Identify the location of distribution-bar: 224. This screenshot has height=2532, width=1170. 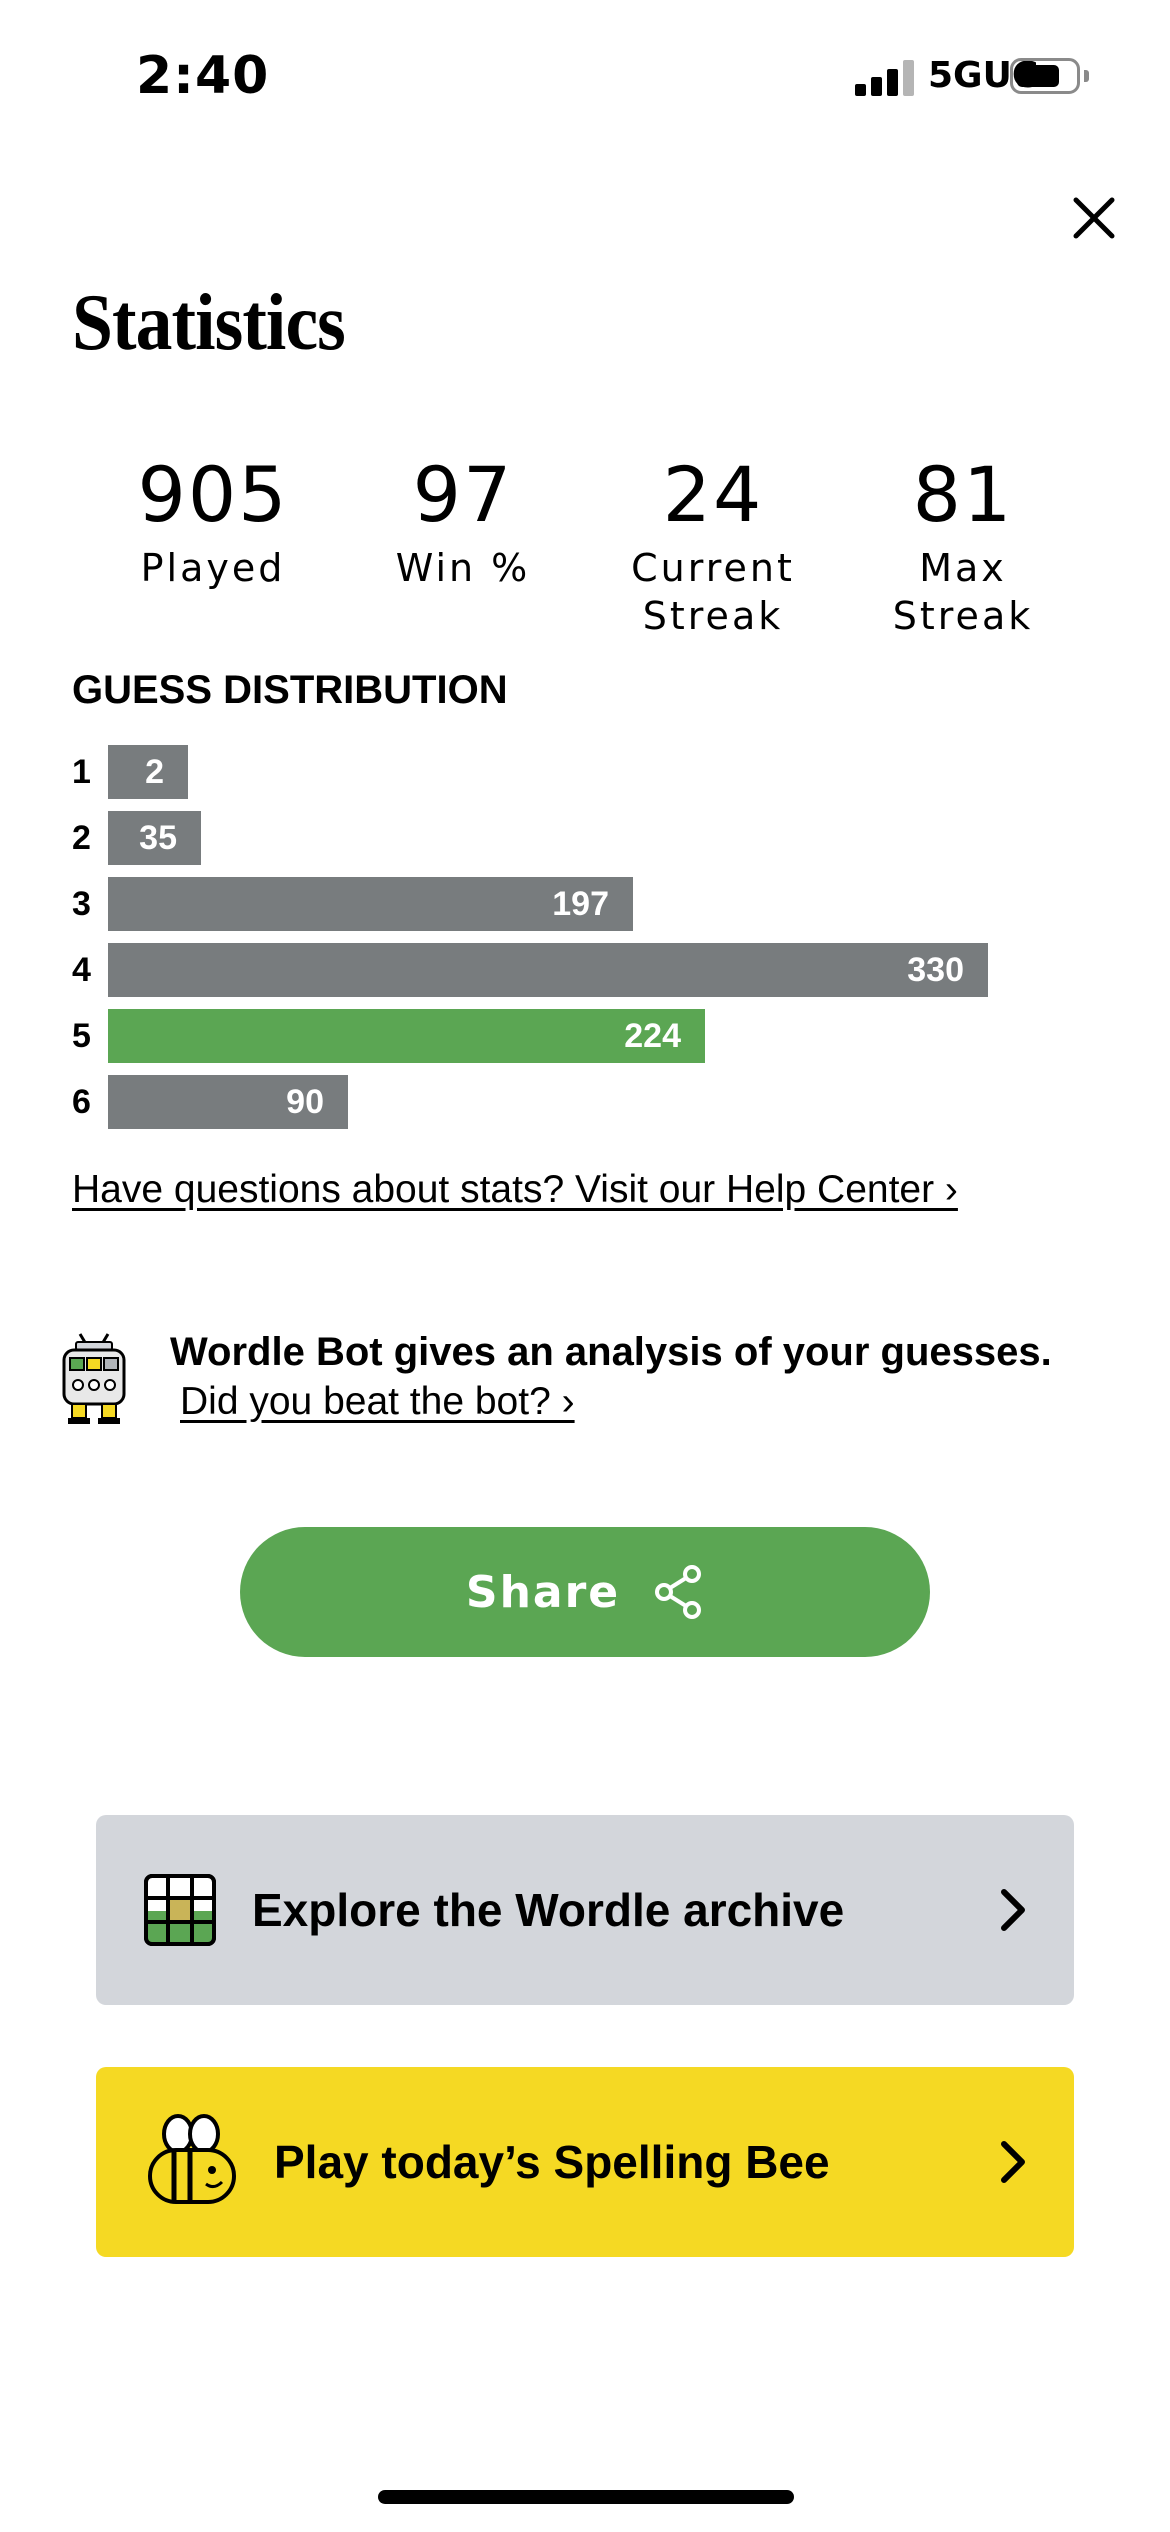
(406, 1036).